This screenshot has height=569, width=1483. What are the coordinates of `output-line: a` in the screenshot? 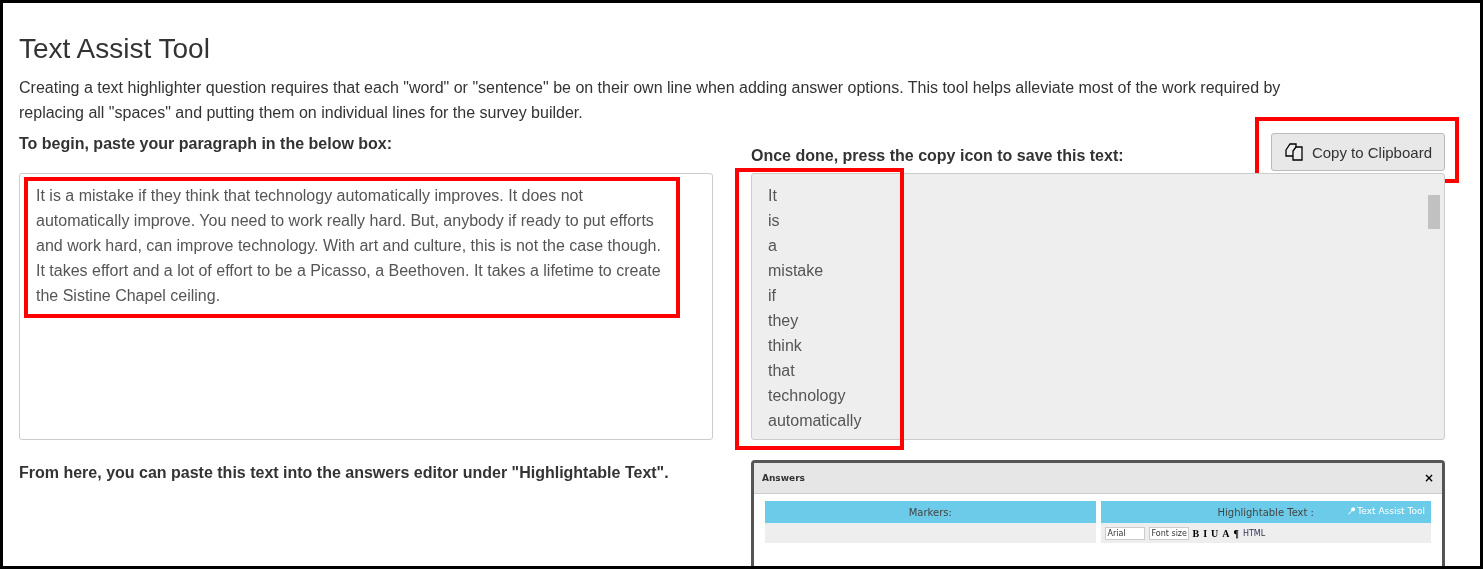 It's located at (773, 246).